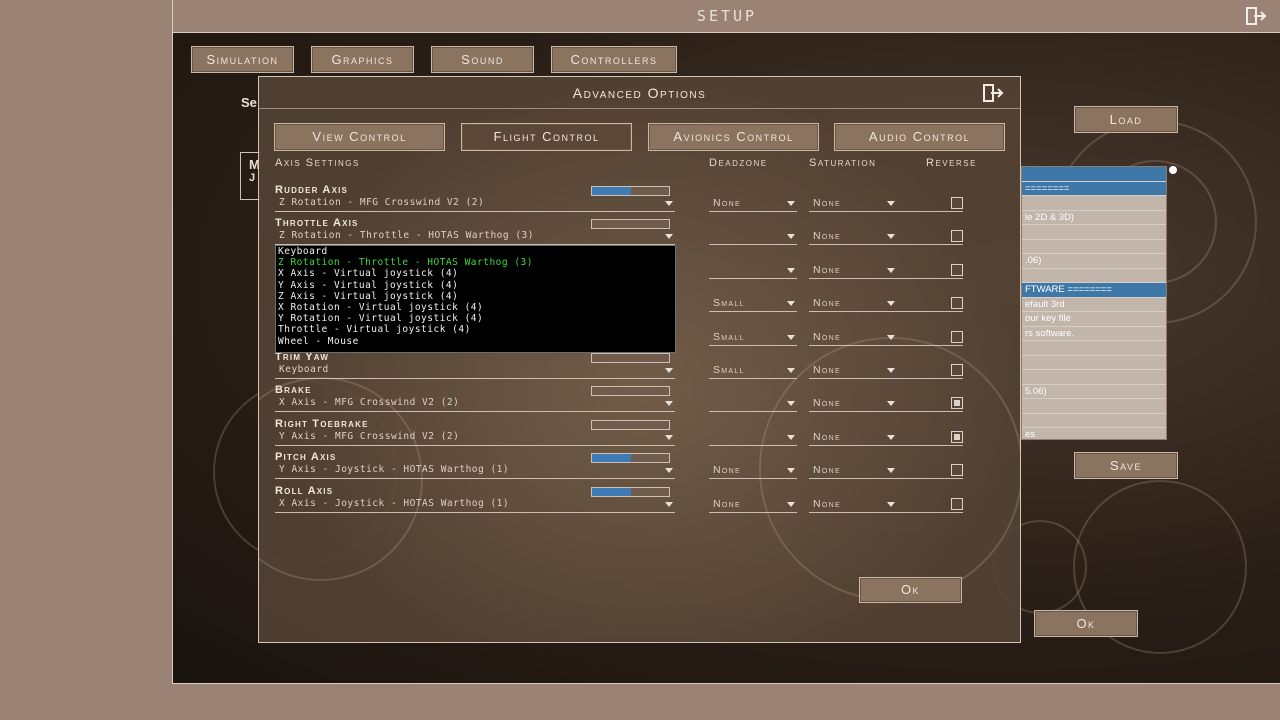 Image resolution: width=1280 pixels, height=720 pixels. What do you see at coordinates (475, 329) in the screenshot?
I see `dropdown-option: Throttle - Virtual joystick (4)` at bounding box center [475, 329].